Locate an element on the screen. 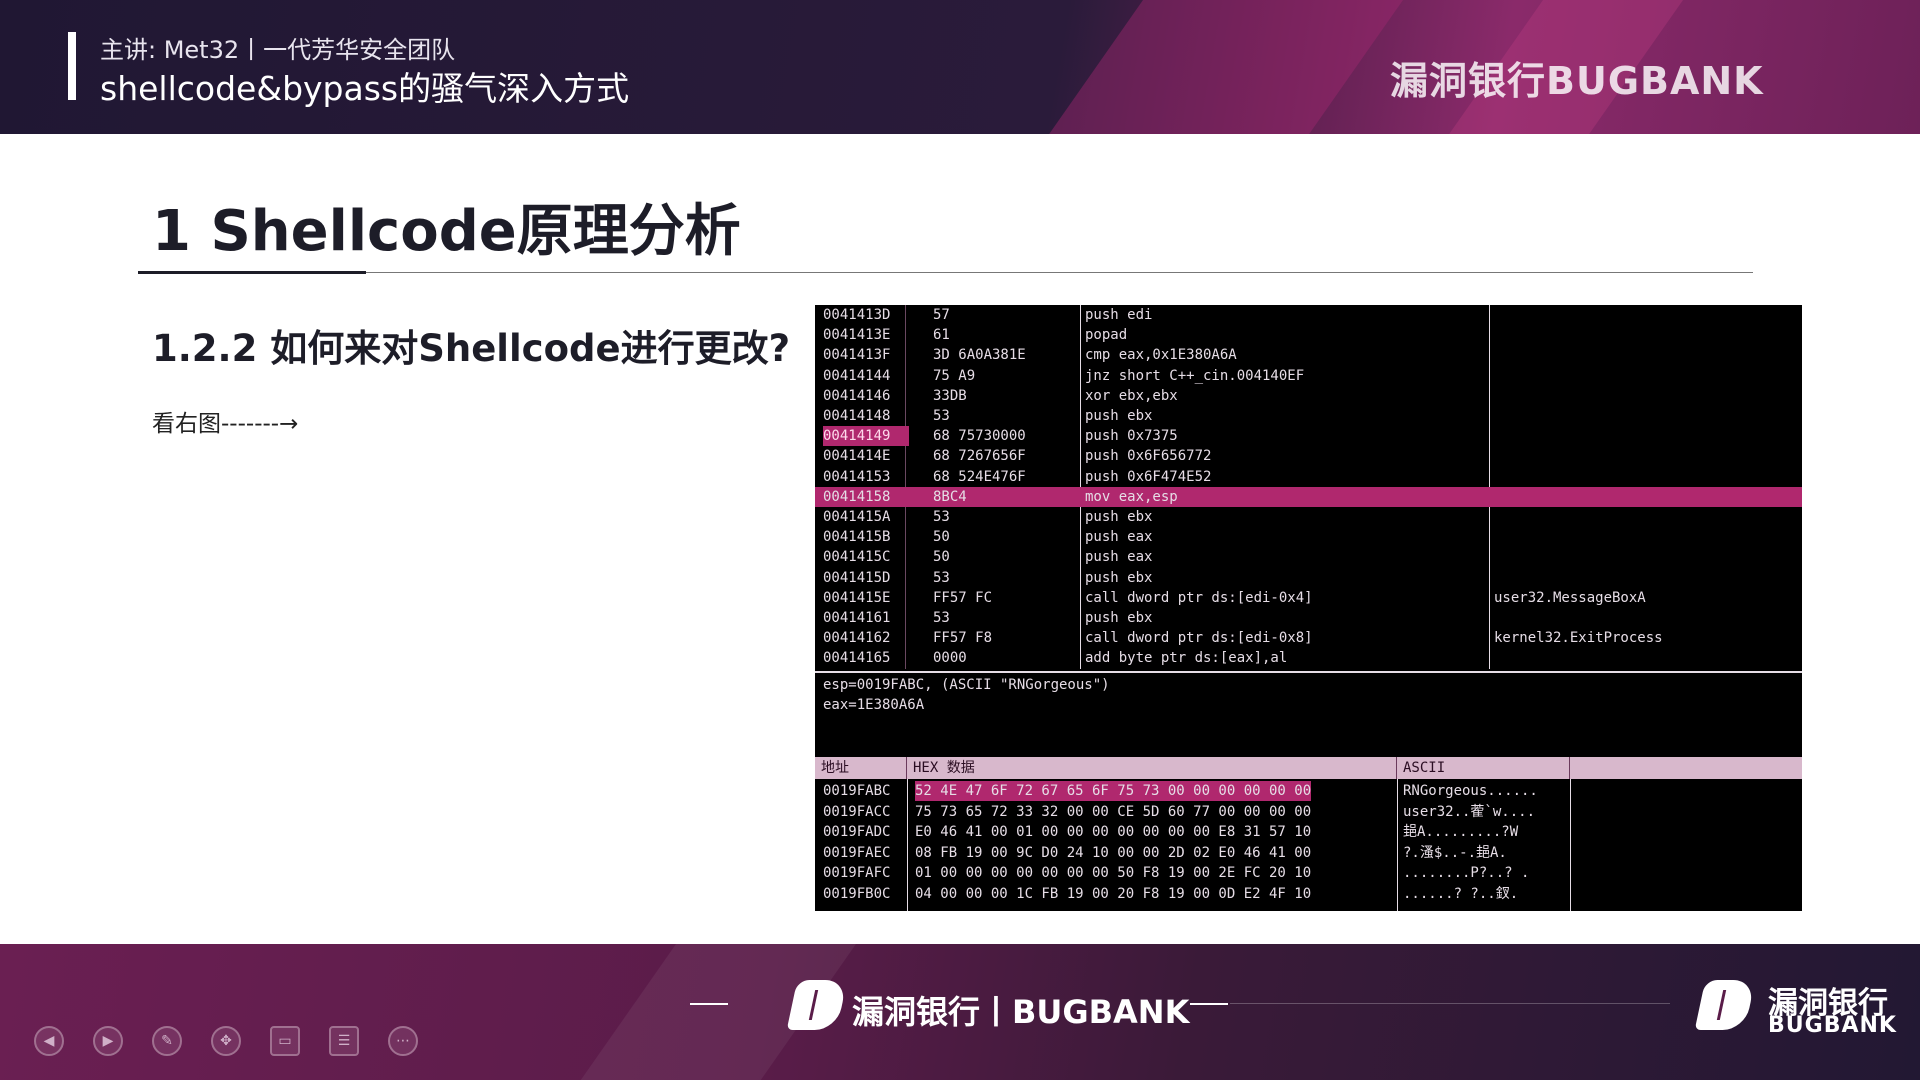  footer-brand: 漏洞银行丨BUGBANK is located at coordinates (1021, 1012).